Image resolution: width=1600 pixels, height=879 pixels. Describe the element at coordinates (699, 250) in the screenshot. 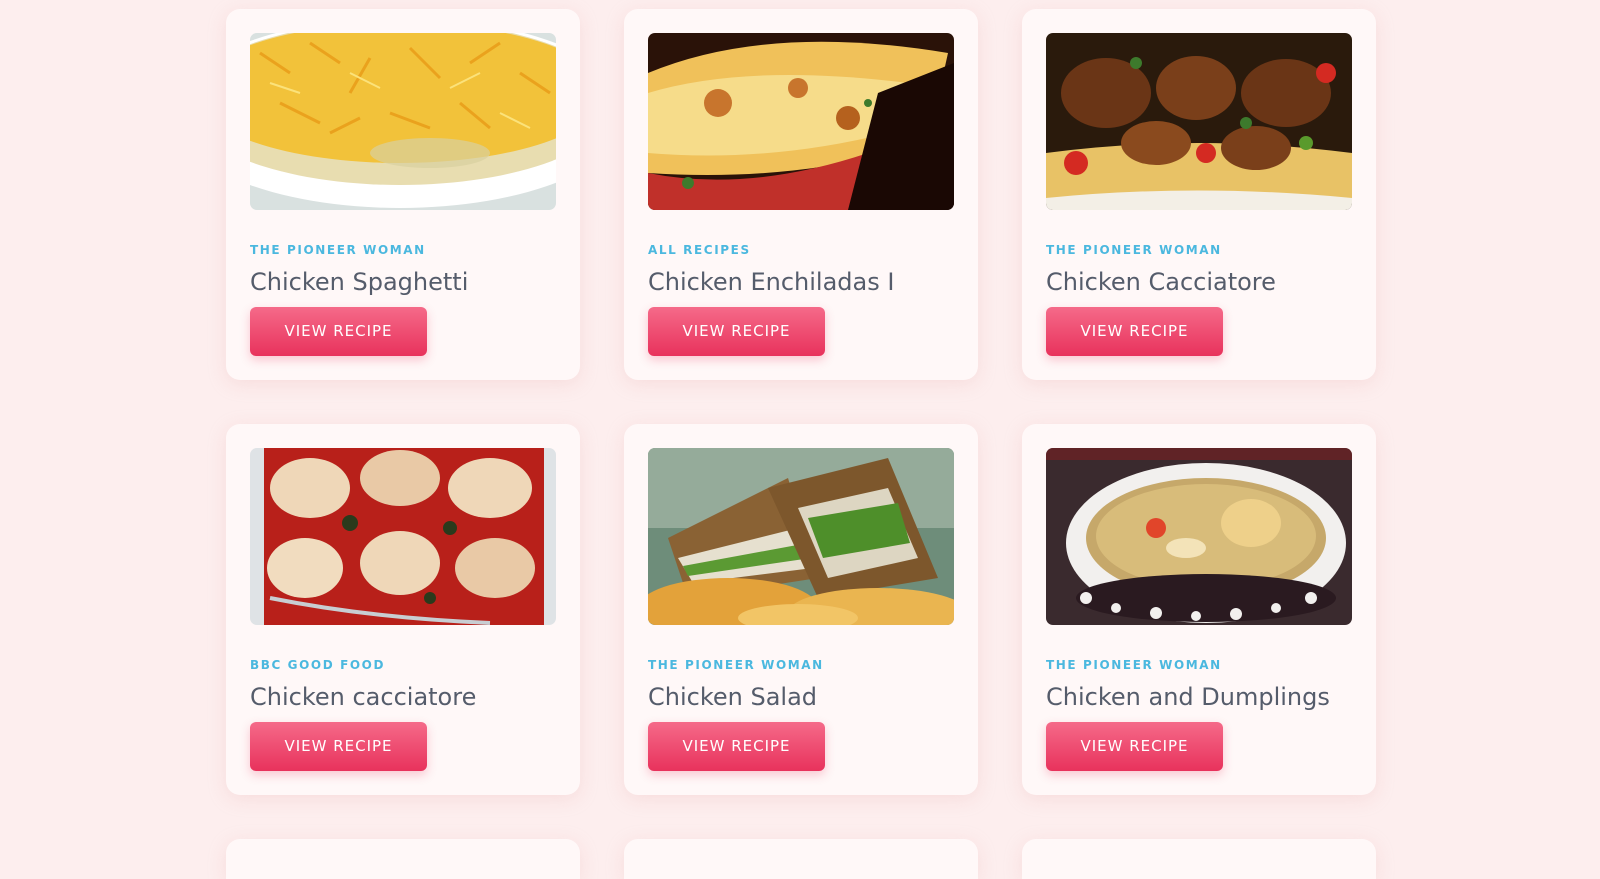

I see `recipe-source: ALL RECIPES` at that location.